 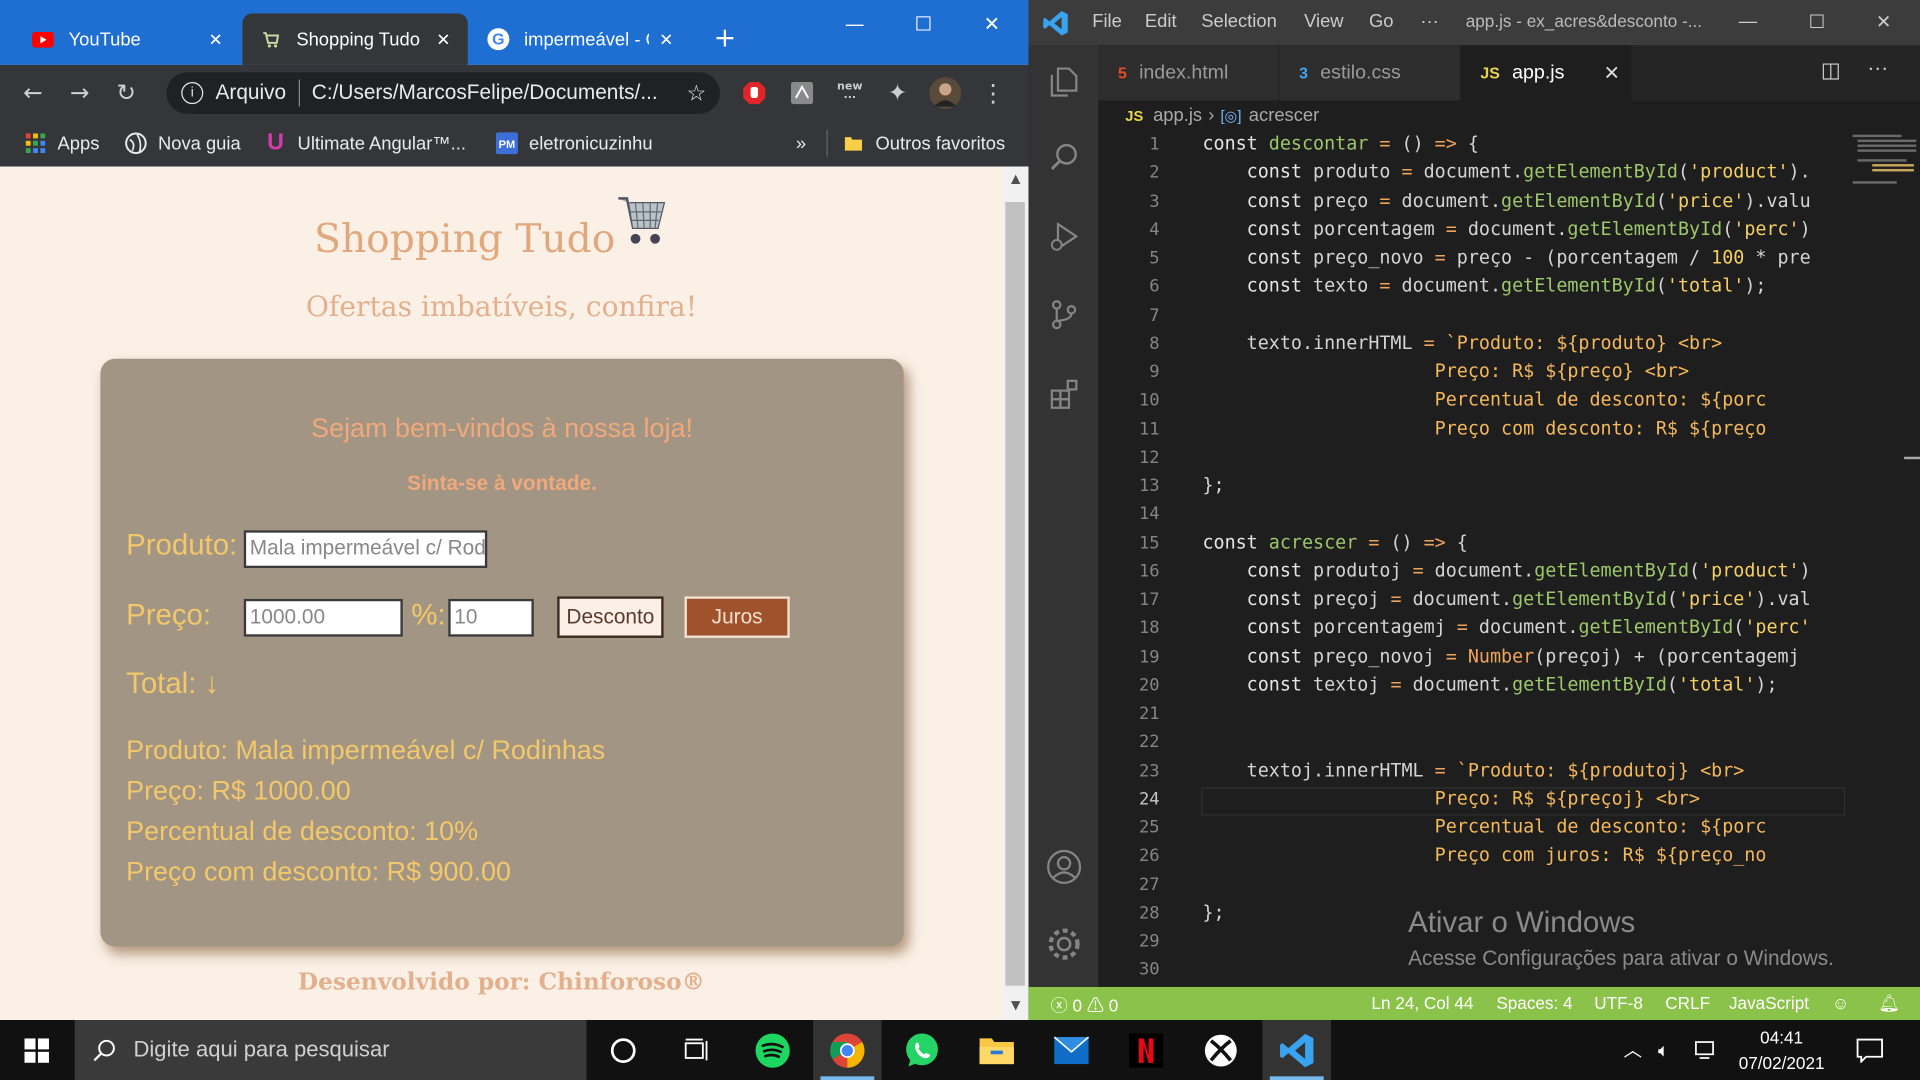 I want to click on code-line: const acrescer = () => {, so click(x=1334, y=542).